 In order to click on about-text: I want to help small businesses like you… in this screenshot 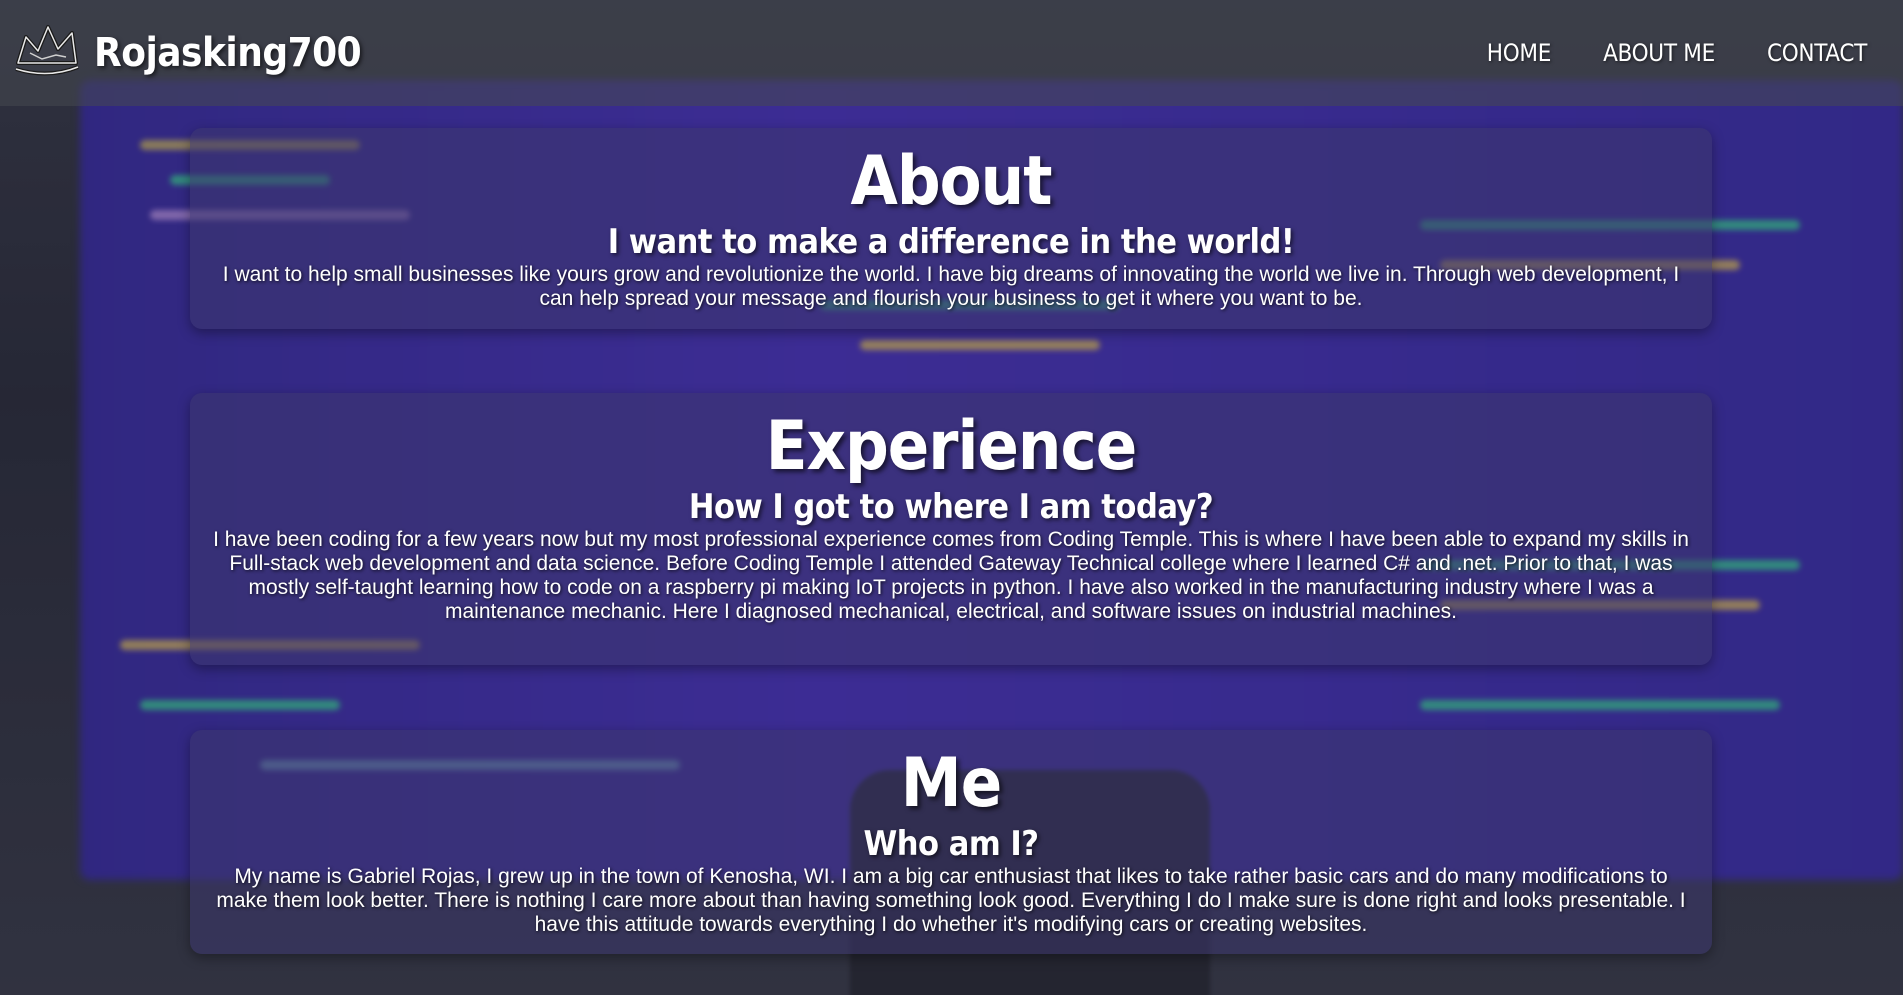, I will do `click(951, 287)`.